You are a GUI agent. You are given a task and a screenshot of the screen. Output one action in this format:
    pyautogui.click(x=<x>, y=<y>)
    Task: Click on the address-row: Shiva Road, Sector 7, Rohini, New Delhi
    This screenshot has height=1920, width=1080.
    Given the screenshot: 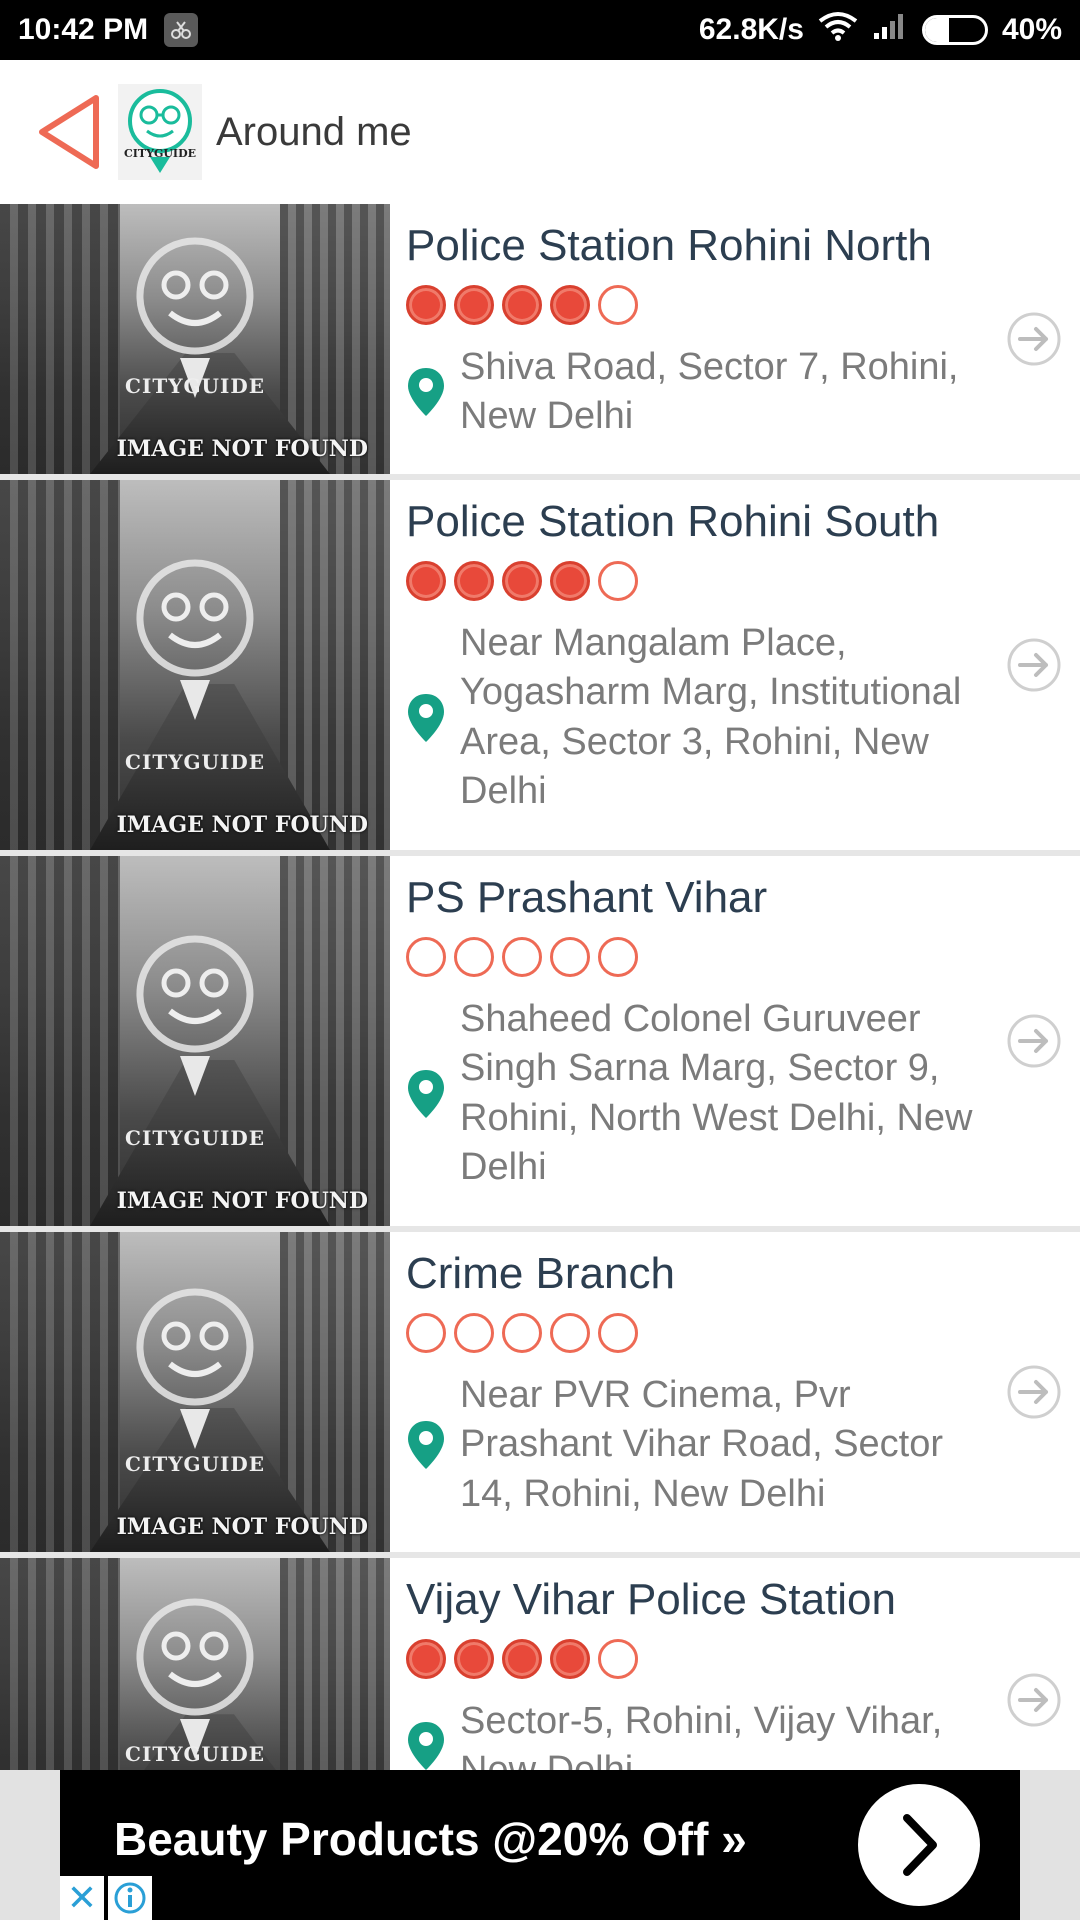 What is the action you would take?
    pyautogui.click(x=695, y=392)
    